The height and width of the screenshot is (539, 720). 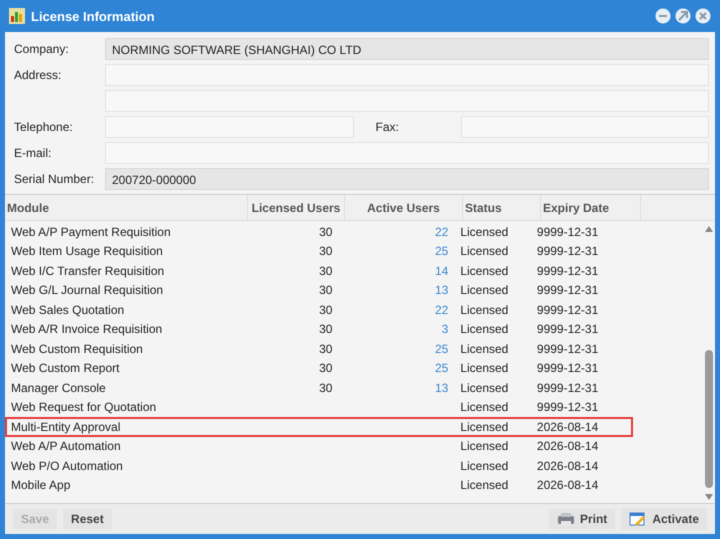 What do you see at coordinates (319, 446) in the screenshot?
I see `table-row: Web A/P Automation Licensed 2026-08-14` at bounding box center [319, 446].